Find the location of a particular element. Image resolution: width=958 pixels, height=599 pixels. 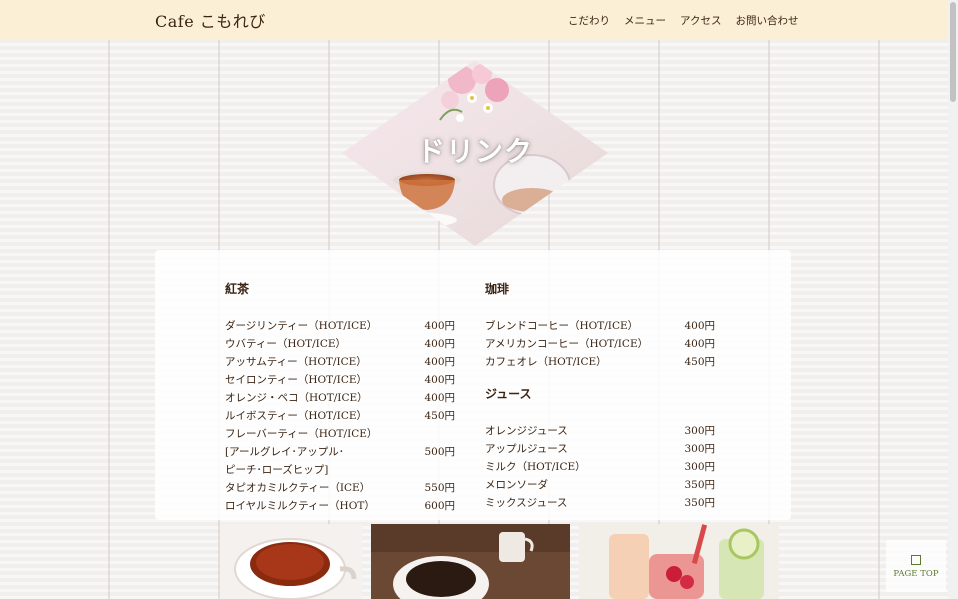

nav-link-menu: メニュー is located at coordinates (645, 20).